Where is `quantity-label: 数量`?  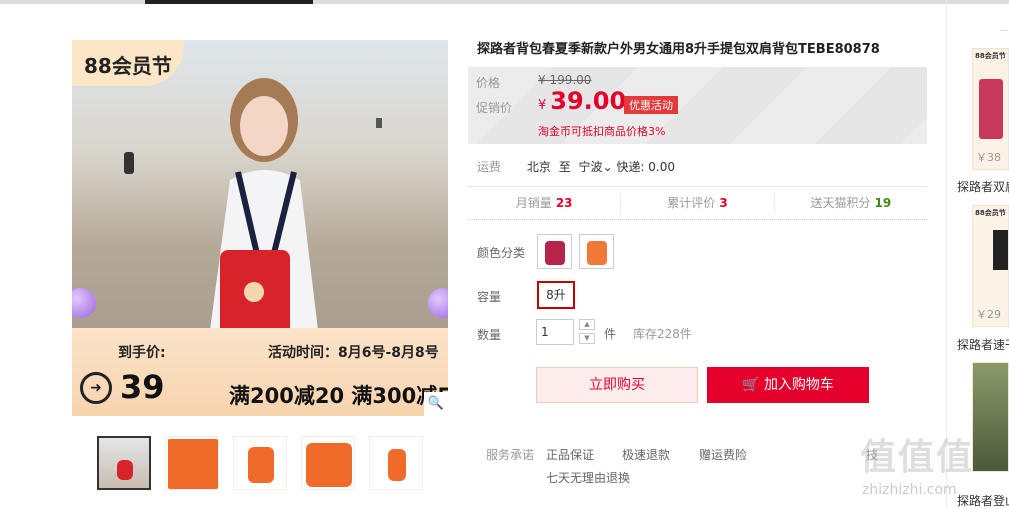 quantity-label: 数量 is located at coordinates (489, 335).